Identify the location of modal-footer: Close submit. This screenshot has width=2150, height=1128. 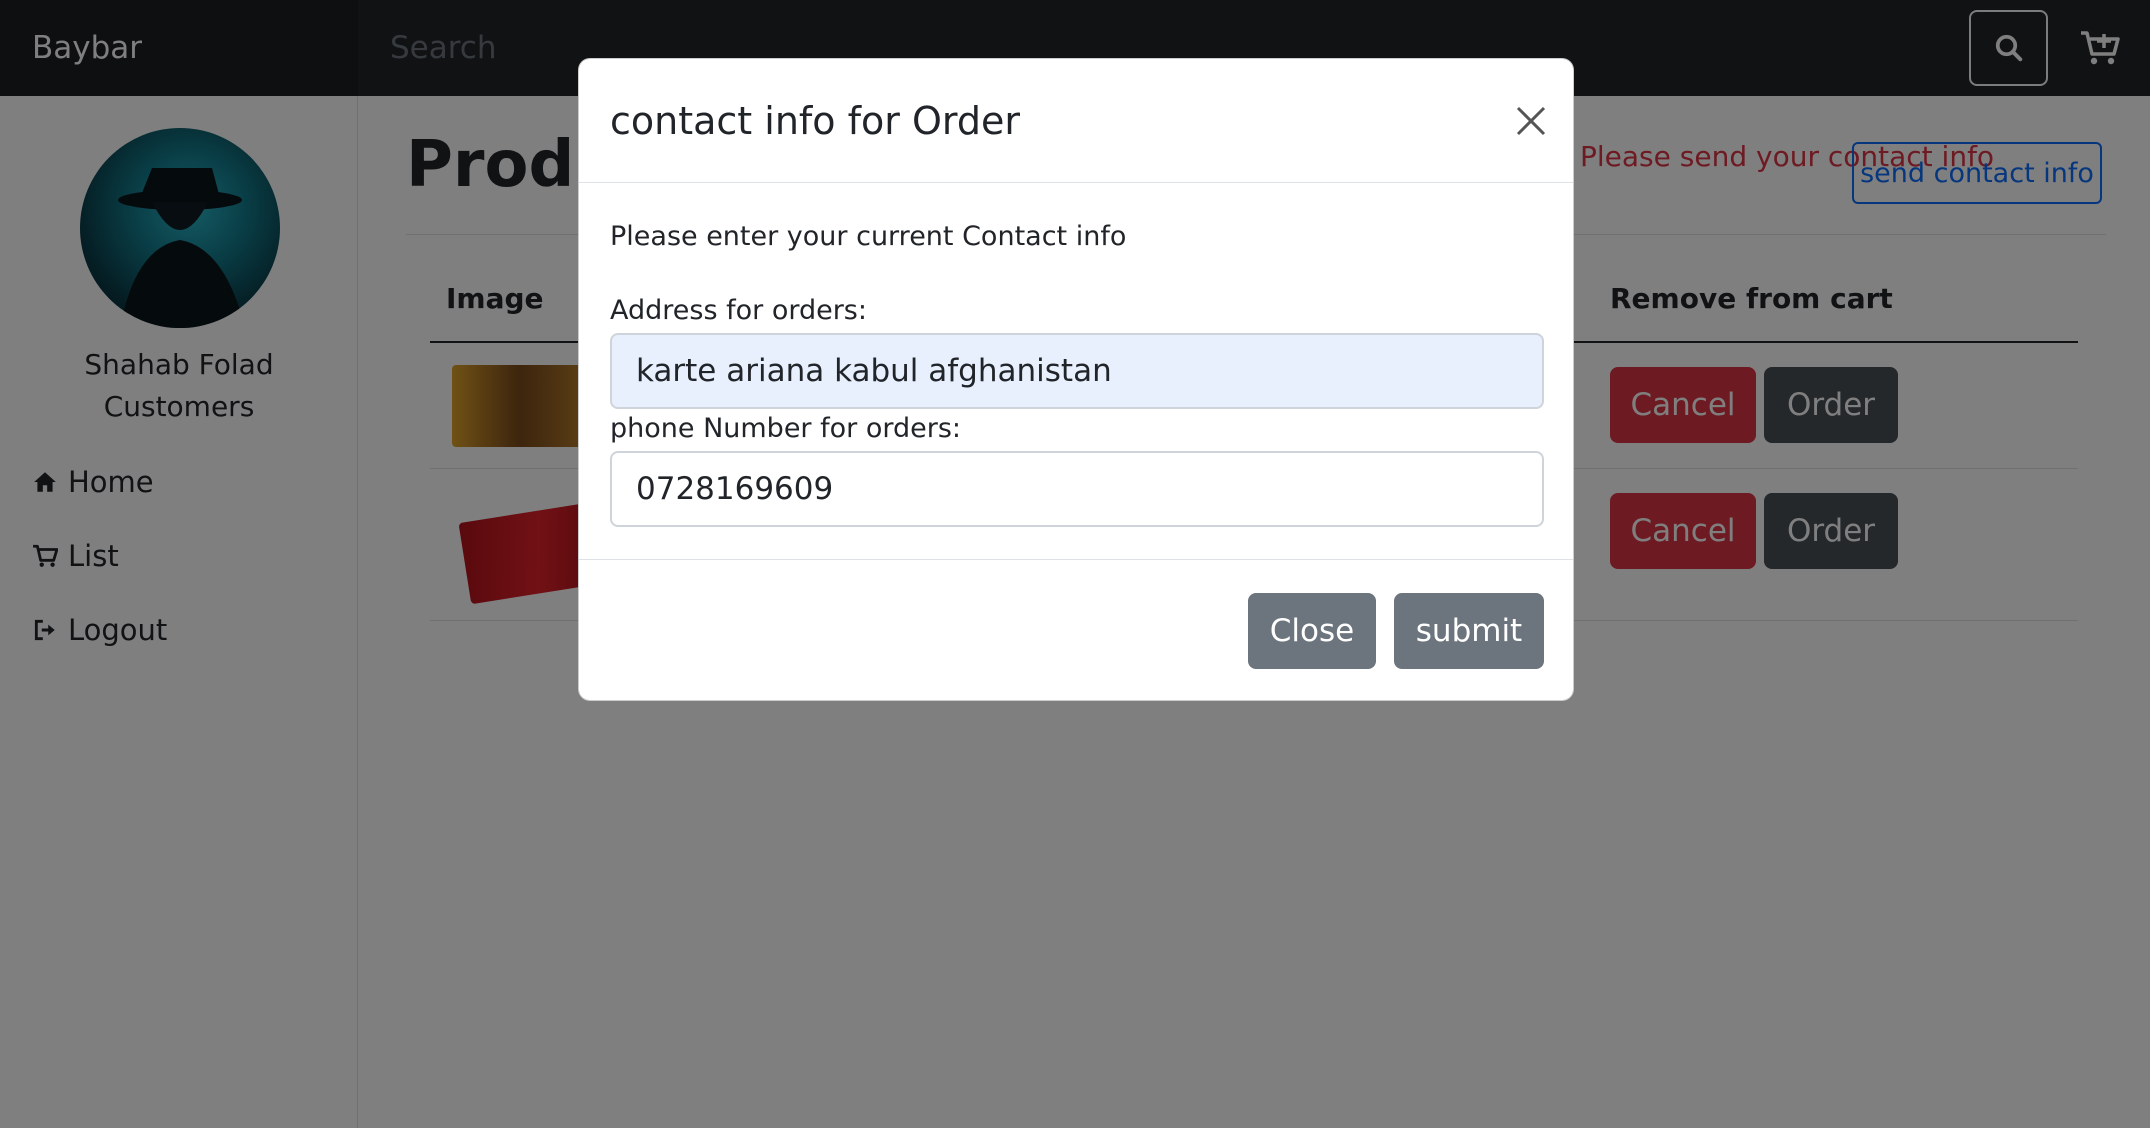
(1076, 630).